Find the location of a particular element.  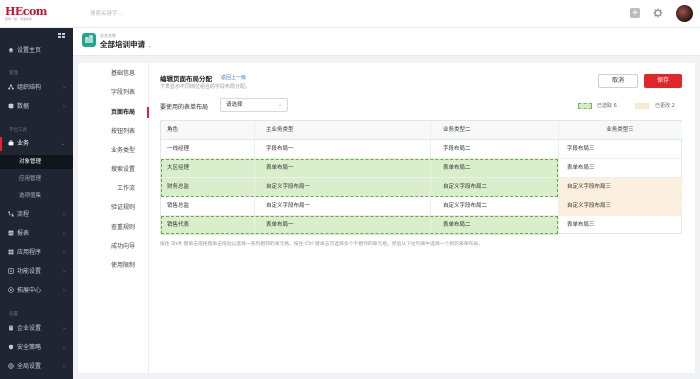

sidebar-item-global-settings: 全局设置 › is located at coordinates (36, 367).